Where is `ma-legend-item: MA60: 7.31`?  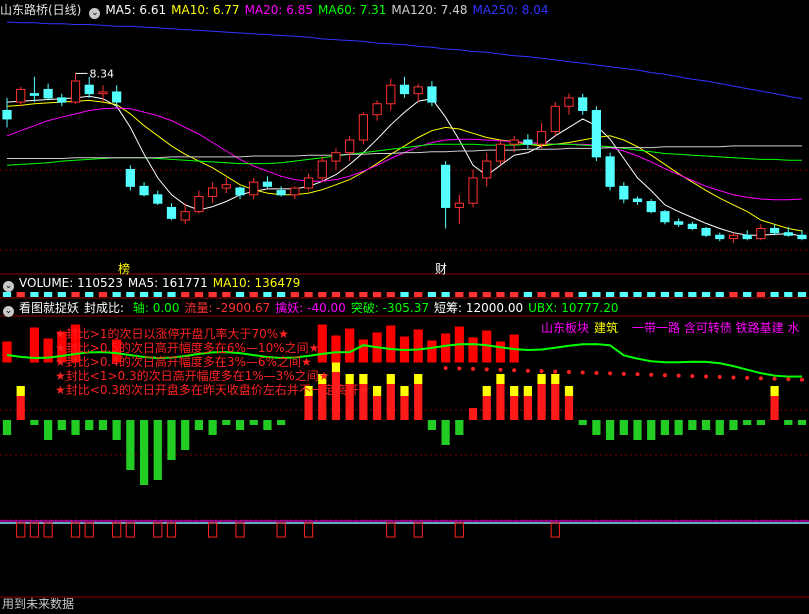
ma-legend-item: MA60: 7.31 is located at coordinates (352, 10).